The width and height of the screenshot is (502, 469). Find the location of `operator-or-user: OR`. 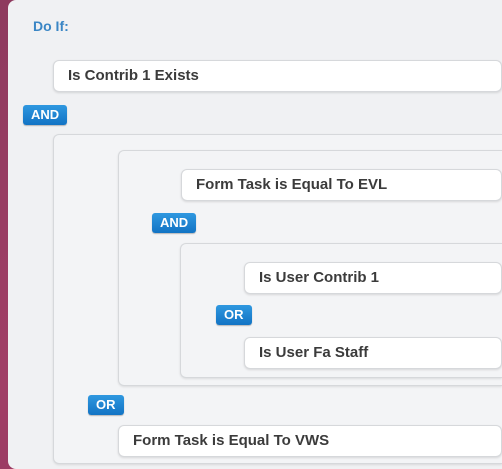

operator-or-user: OR is located at coordinates (234, 315).